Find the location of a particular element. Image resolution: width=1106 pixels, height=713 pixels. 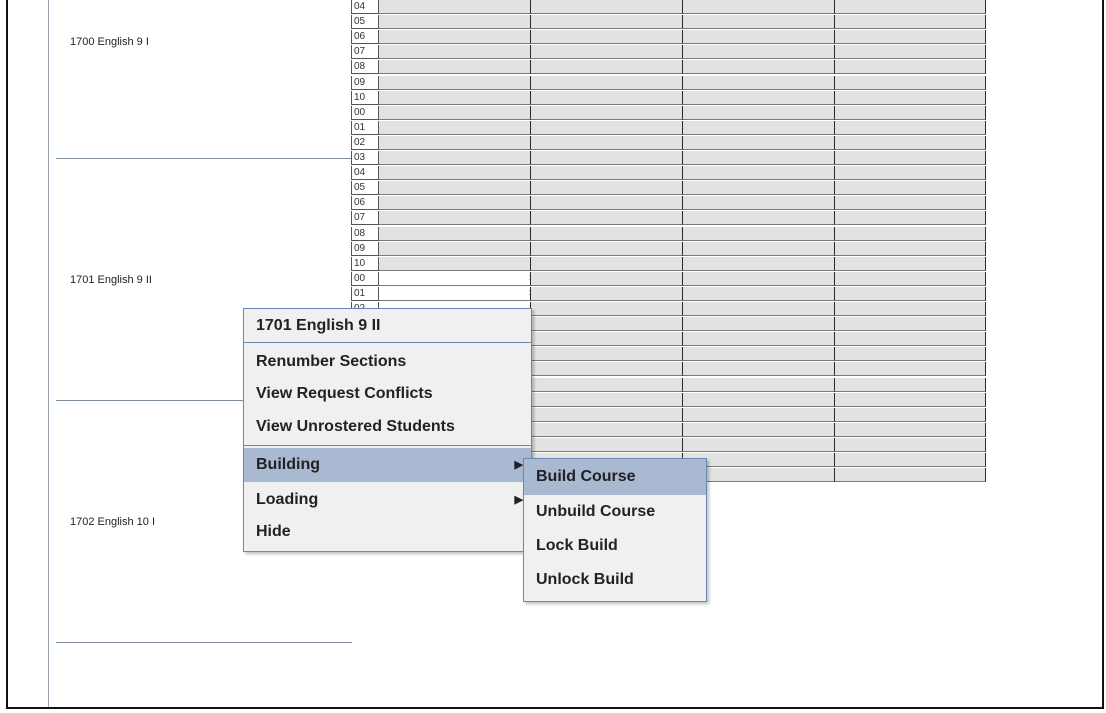

period-cell: 36/36) is located at coordinates (468, 278).